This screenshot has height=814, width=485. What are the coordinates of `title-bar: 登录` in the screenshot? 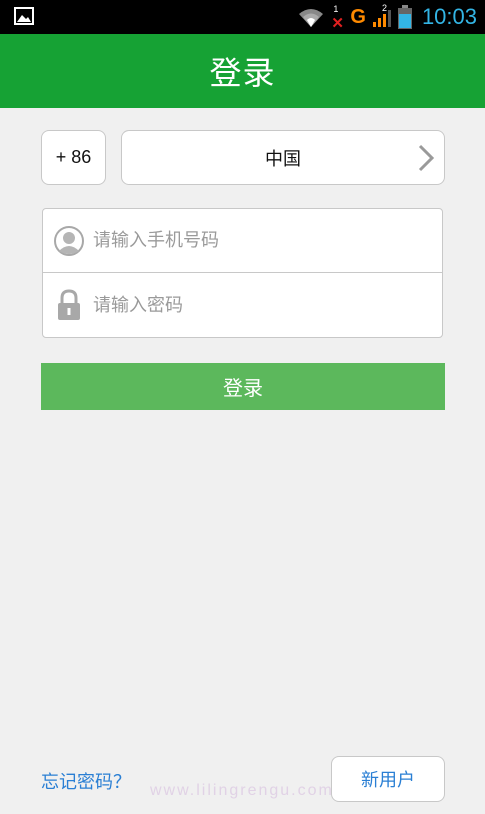 It's located at (242, 71).